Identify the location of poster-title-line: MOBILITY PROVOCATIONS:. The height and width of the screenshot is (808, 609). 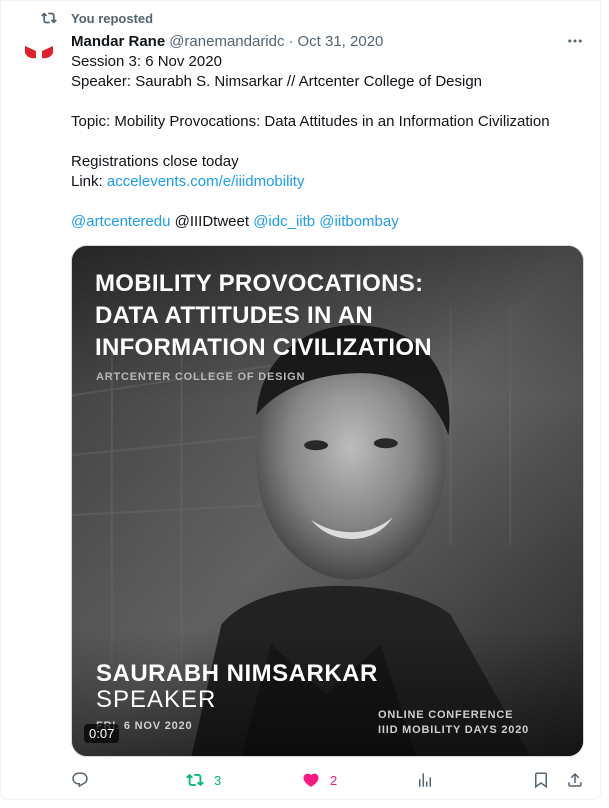
(259, 283).